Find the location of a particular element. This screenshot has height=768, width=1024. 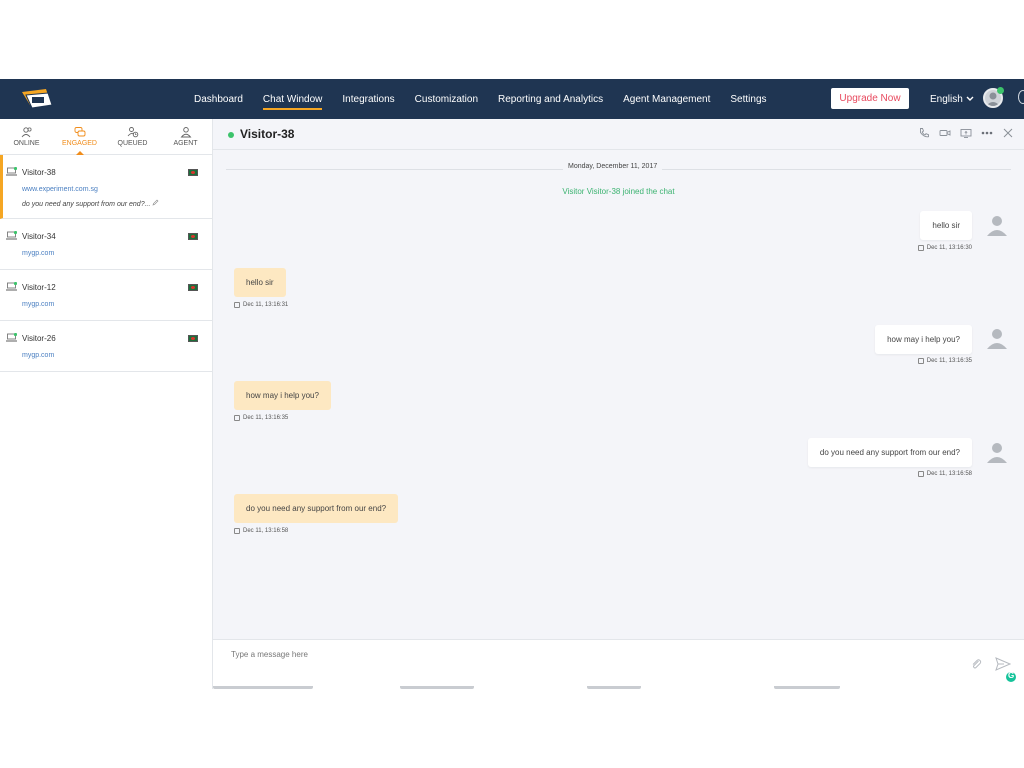

visitor-tabs: ONLINE ENGAGED QUEUED AGENT is located at coordinates (106, 137).